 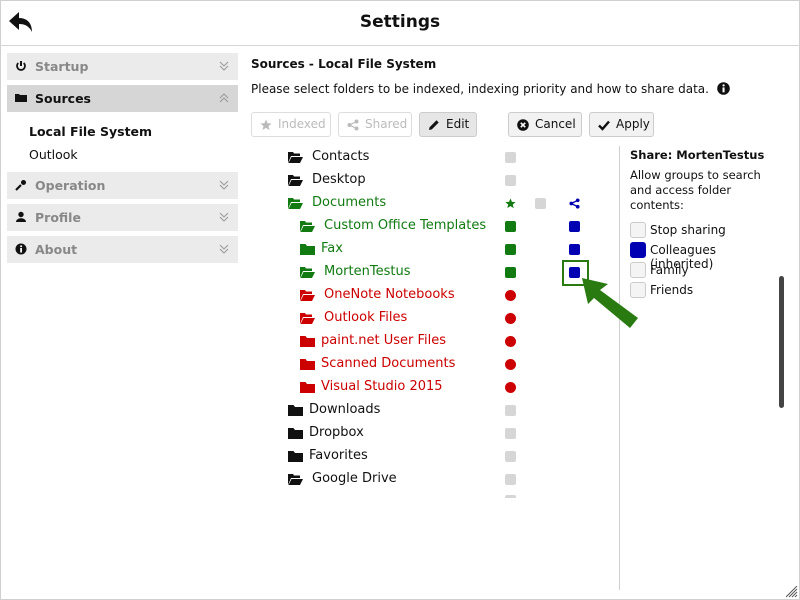 What do you see at coordinates (344, 409) in the screenshot?
I see `folder-name: Downloads` at bounding box center [344, 409].